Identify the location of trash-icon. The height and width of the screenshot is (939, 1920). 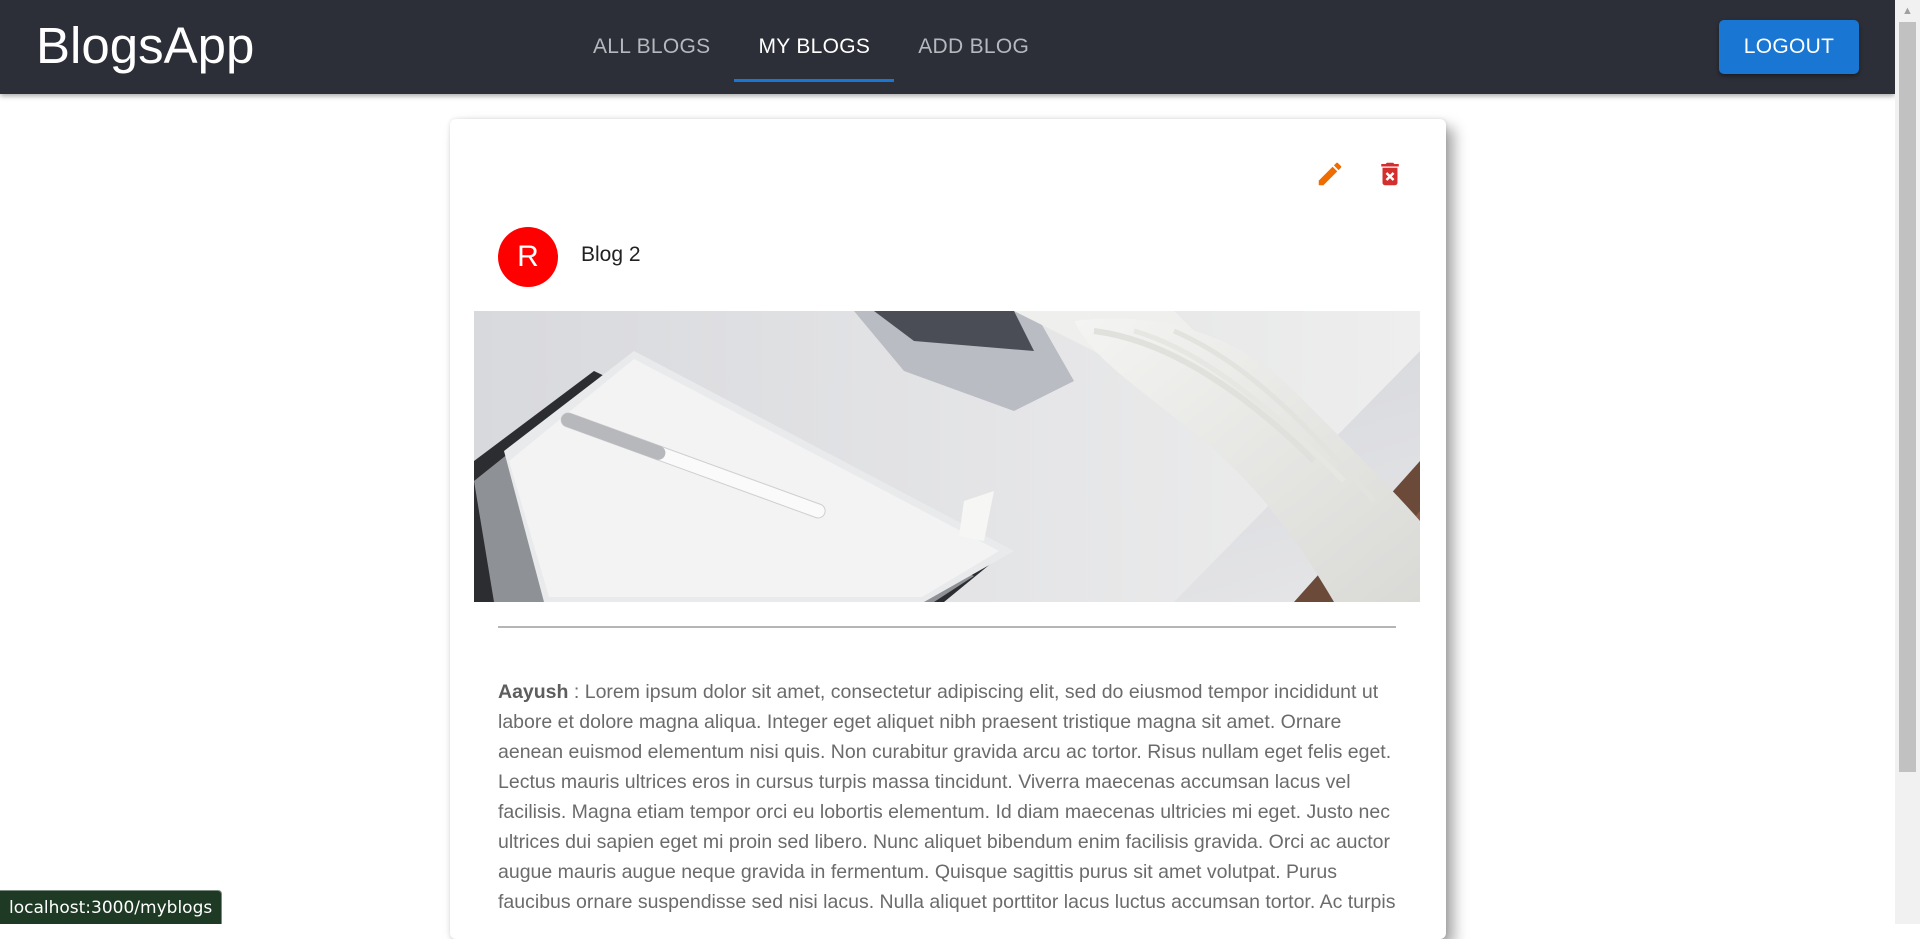
(1390, 176).